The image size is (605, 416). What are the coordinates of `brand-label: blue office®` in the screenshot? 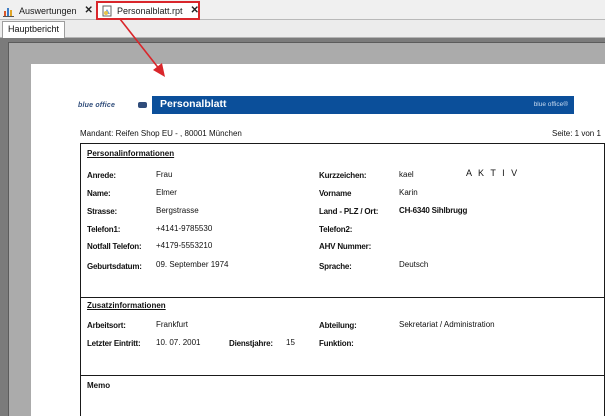 It's located at (550, 104).